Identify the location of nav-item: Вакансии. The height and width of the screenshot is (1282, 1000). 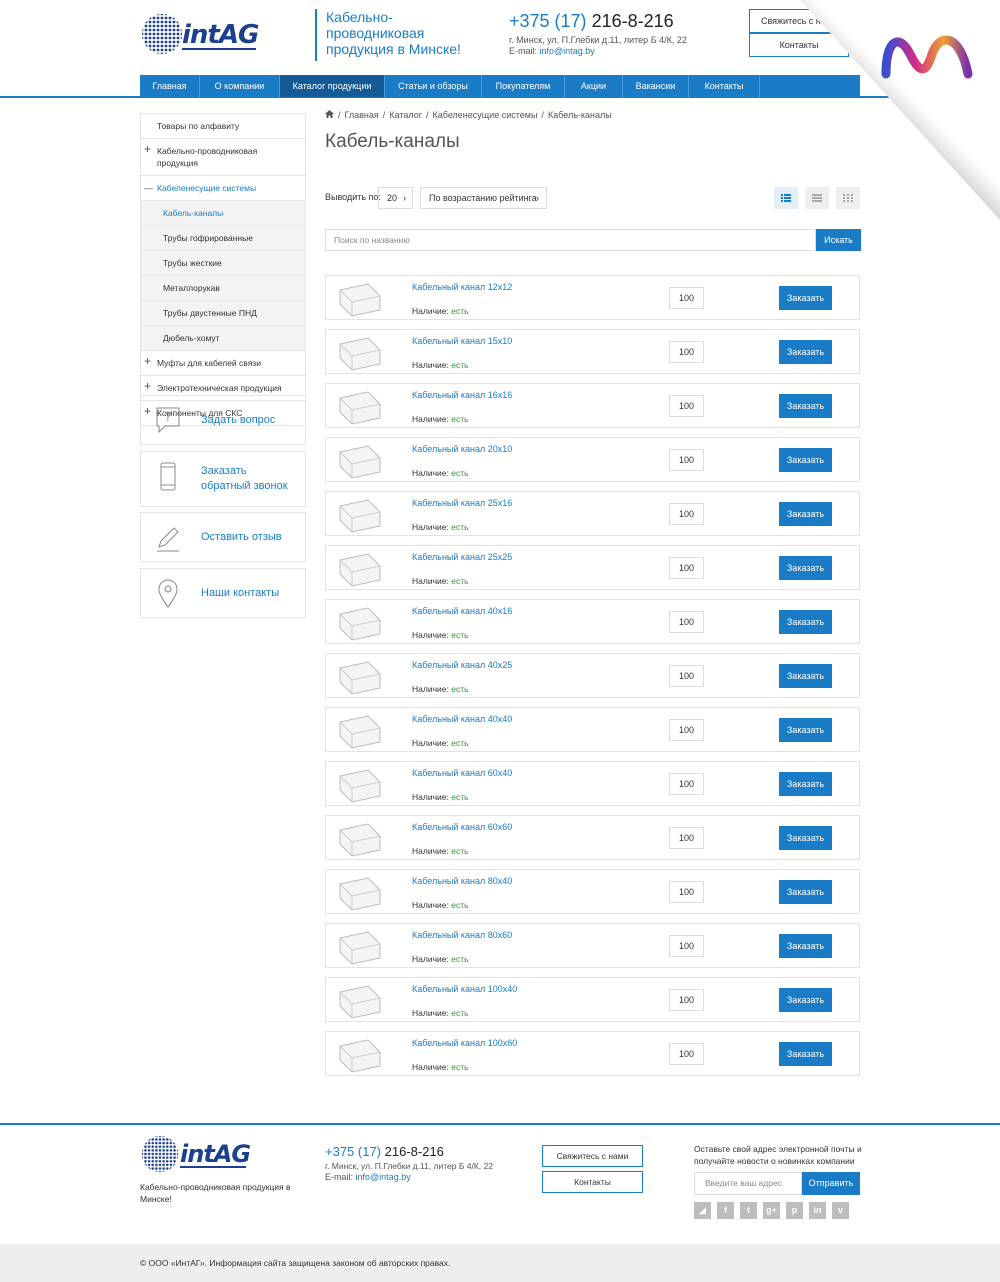
(656, 86).